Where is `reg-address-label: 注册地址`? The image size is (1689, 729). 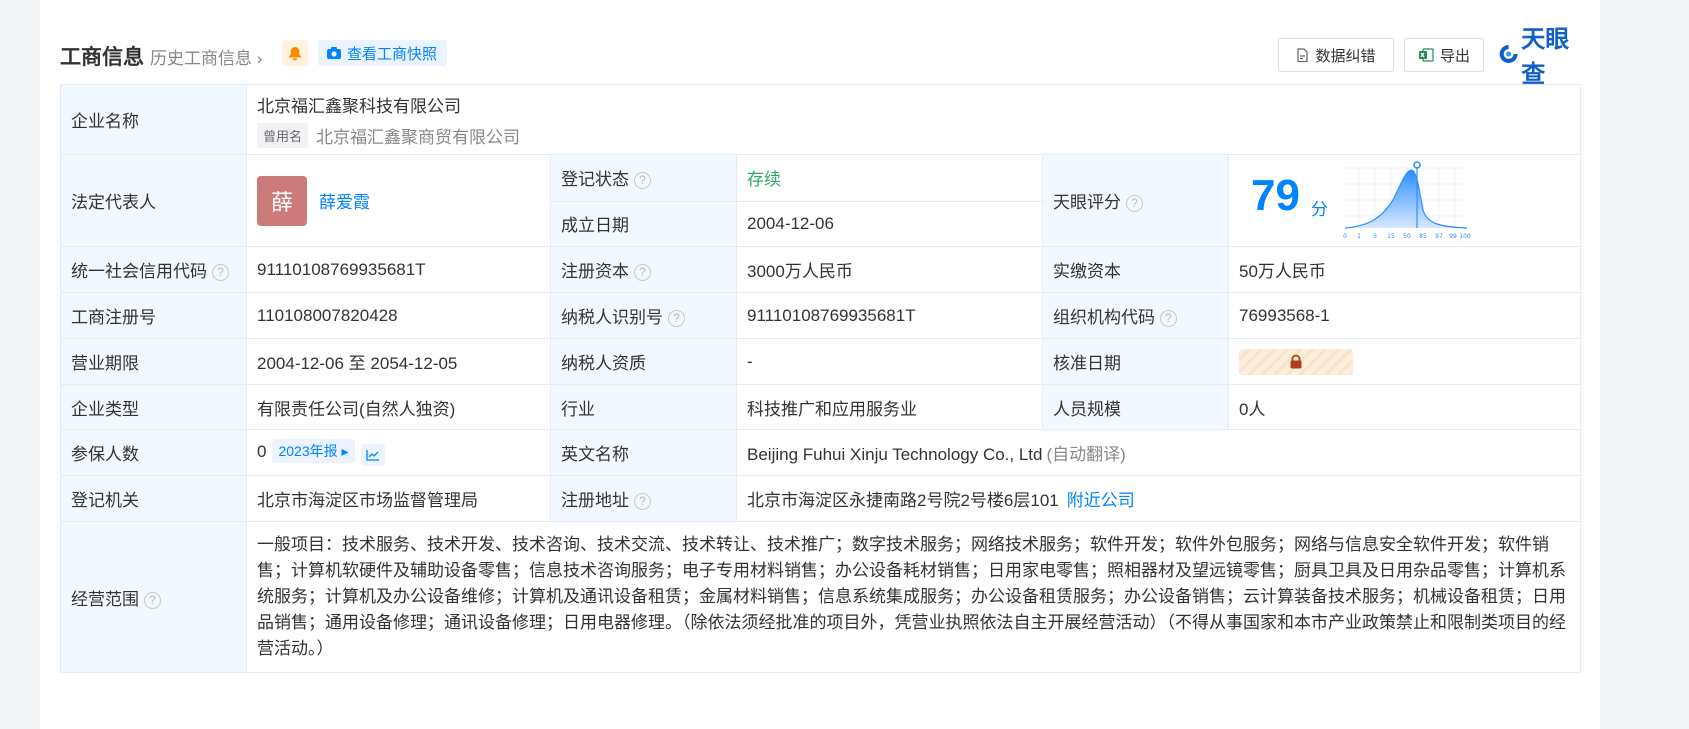 reg-address-label: 注册地址 is located at coordinates (595, 500).